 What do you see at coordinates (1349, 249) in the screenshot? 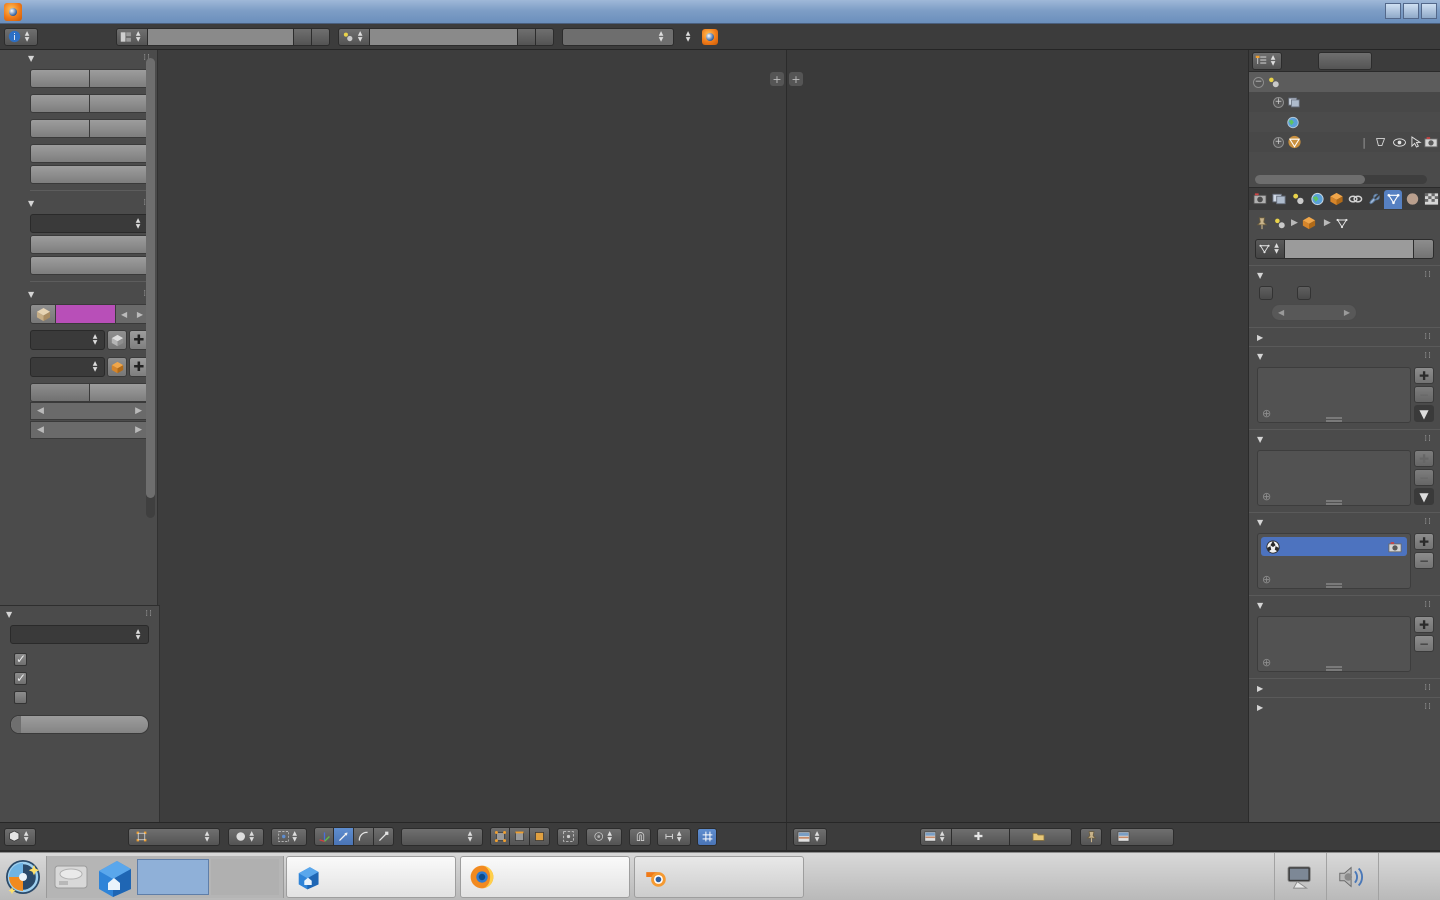
I see `mesh-datablock-name` at bounding box center [1349, 249].